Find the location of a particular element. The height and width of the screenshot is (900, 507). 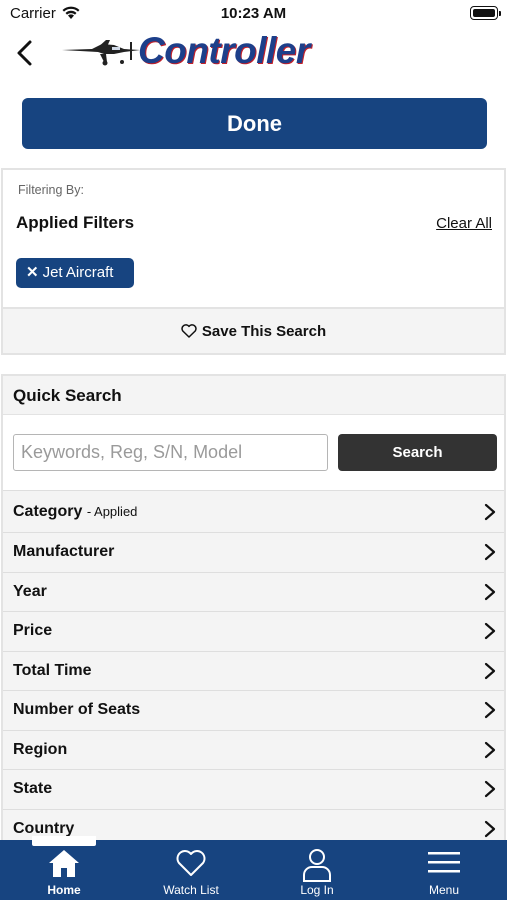

heart-outline-icon is located at coordinates (189, 331).